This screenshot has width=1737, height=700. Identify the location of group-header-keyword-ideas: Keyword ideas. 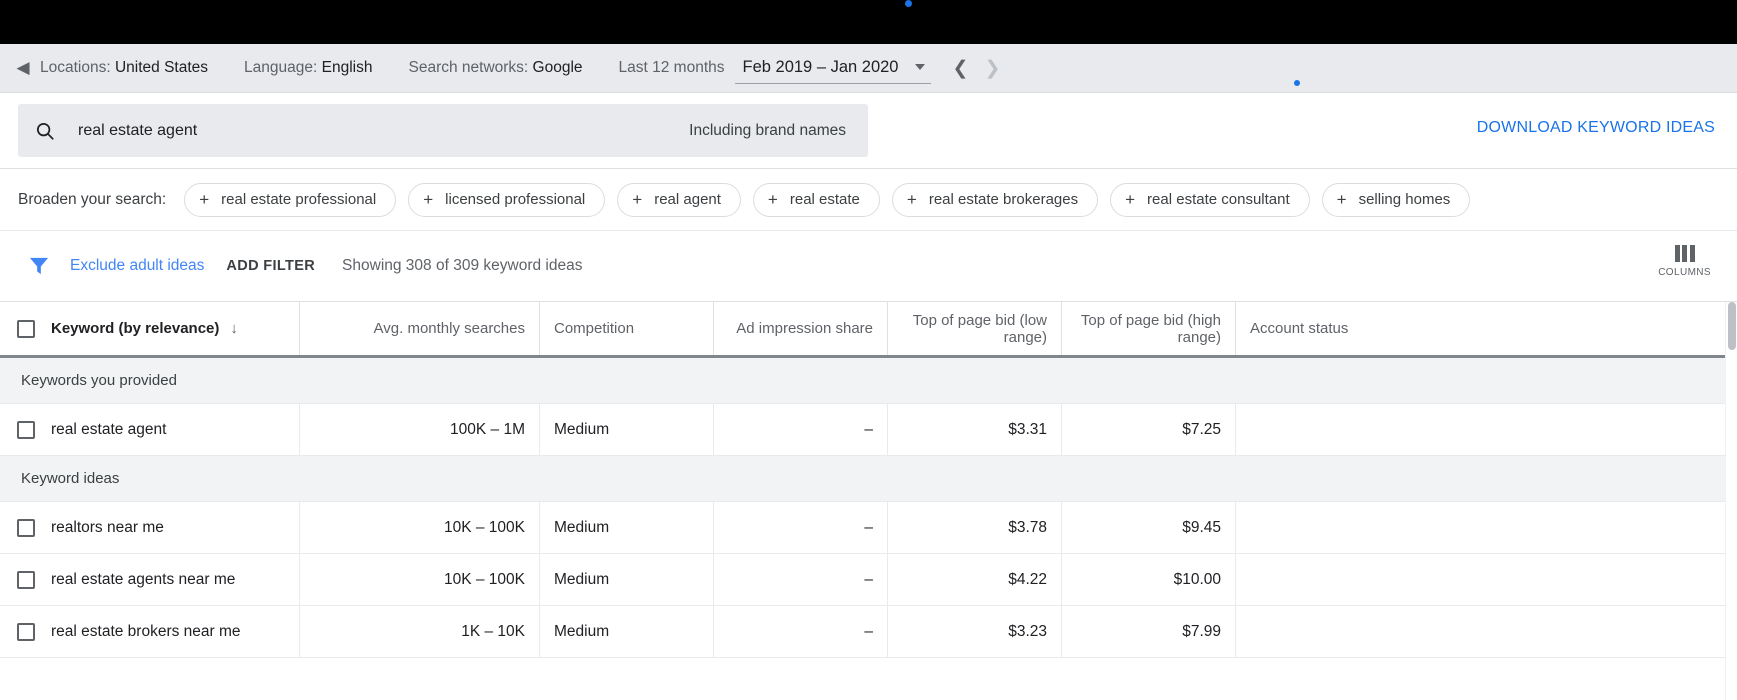
(868, 479).